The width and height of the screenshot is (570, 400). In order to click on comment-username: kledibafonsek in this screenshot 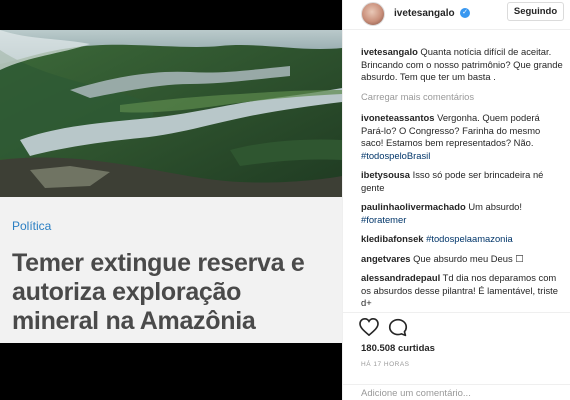, I will do `click(392, 238)`.